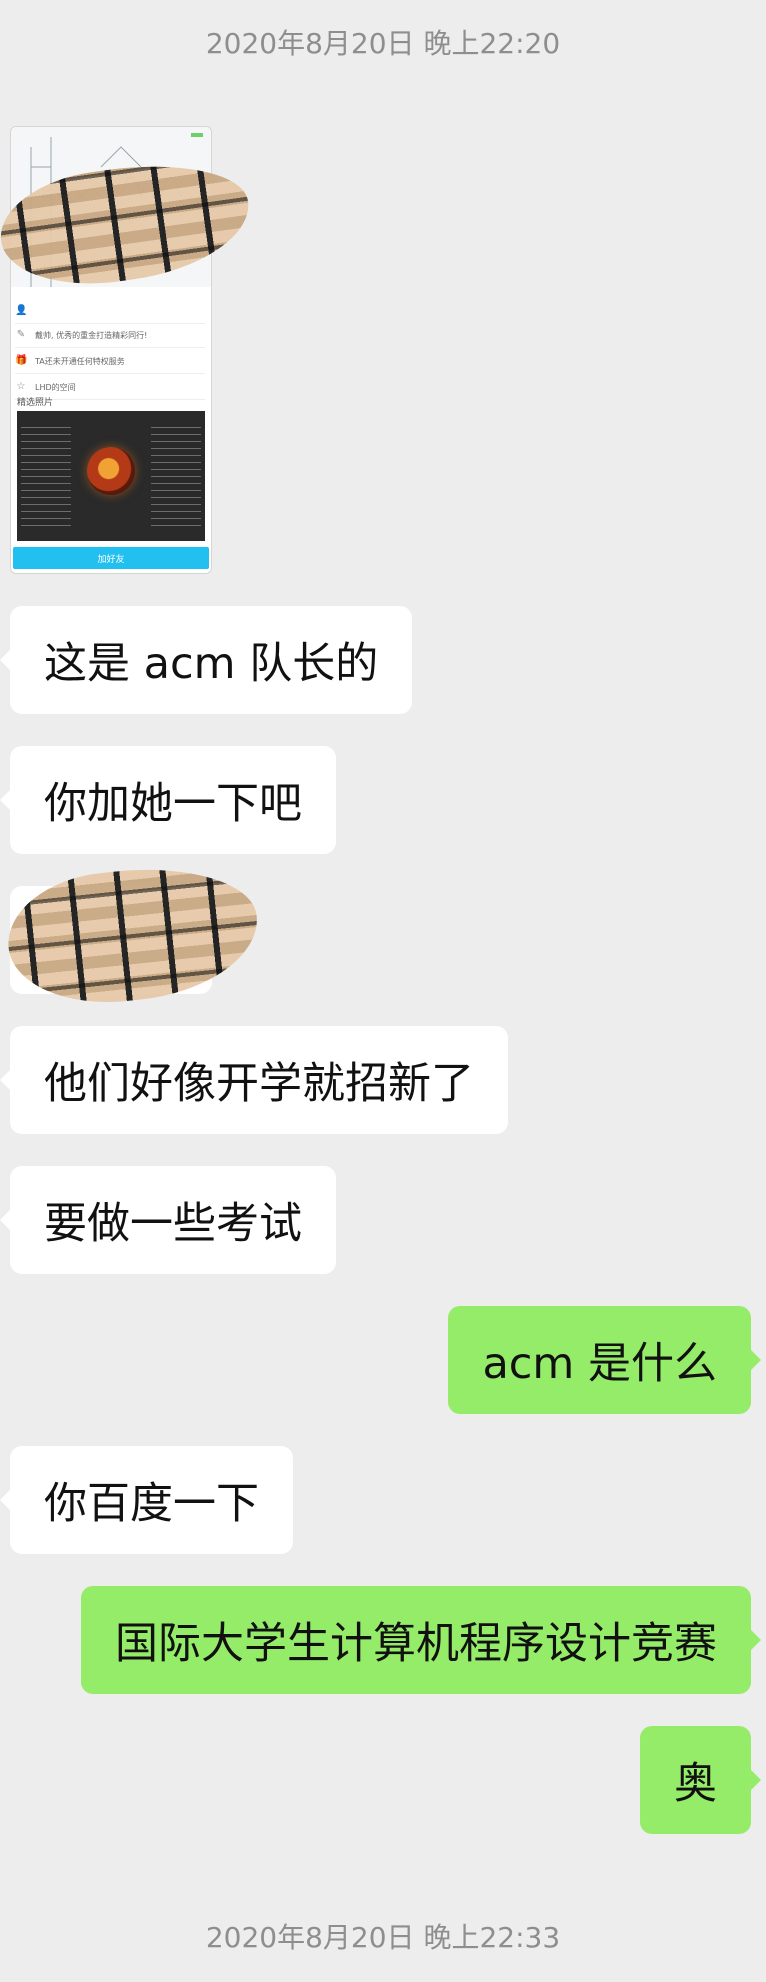 The width and height of the screenshot is (766, 1982). What do you see at coordinates (111, 558) in the screenshot?
I see `add-friend-button: 加好友` at bounding box center [111, 558].